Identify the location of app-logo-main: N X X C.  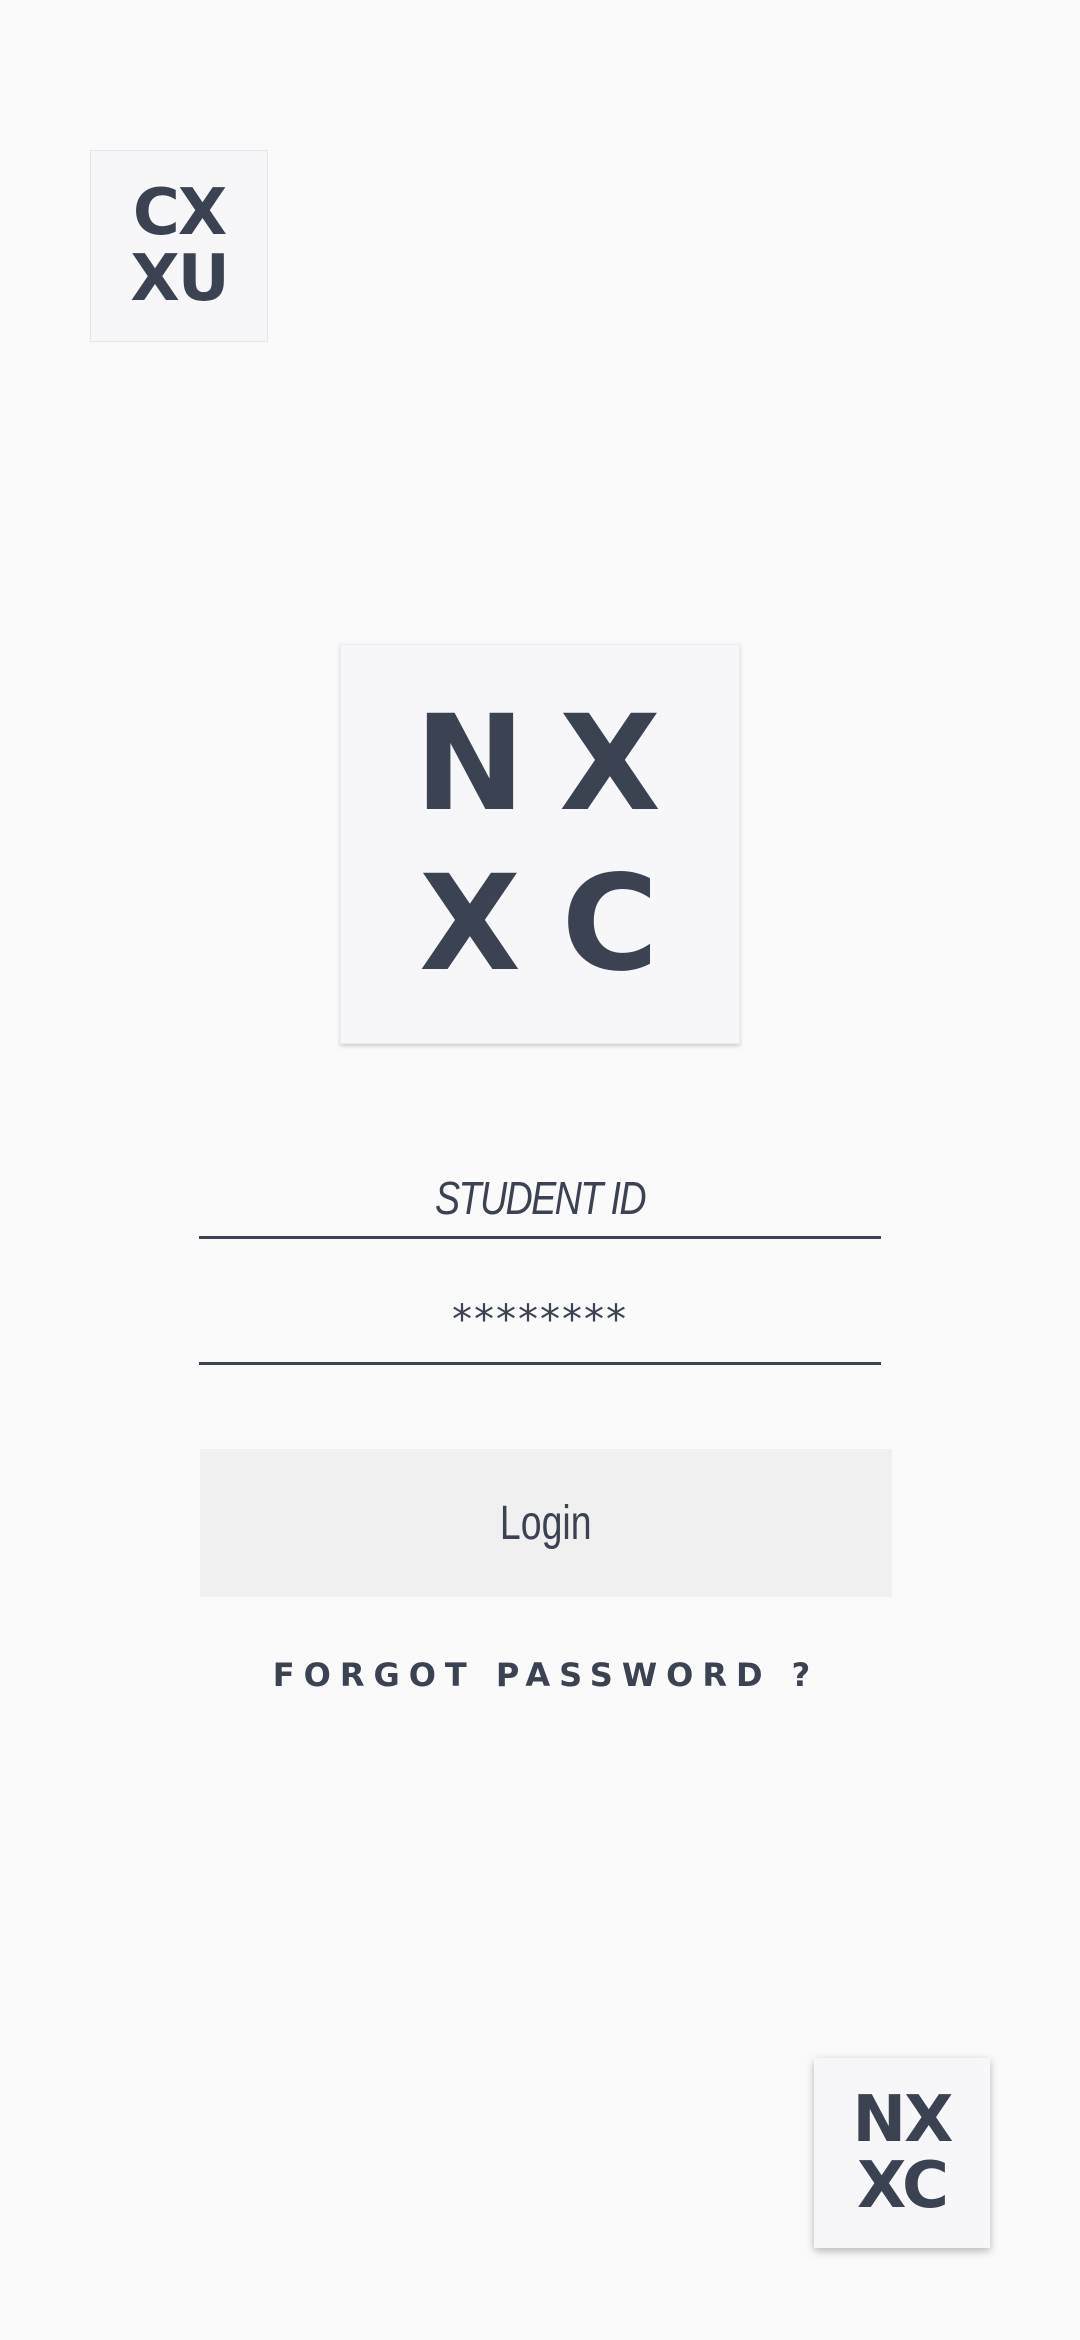
(540, 844).